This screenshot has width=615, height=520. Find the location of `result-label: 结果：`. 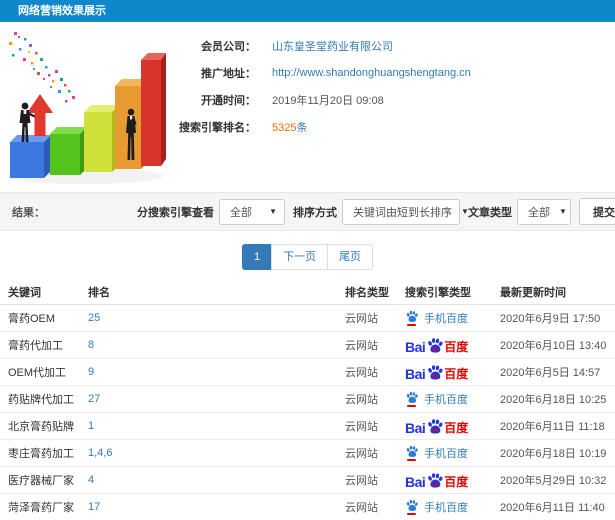

result-label: 结果： is located at coordinates (28, 212).